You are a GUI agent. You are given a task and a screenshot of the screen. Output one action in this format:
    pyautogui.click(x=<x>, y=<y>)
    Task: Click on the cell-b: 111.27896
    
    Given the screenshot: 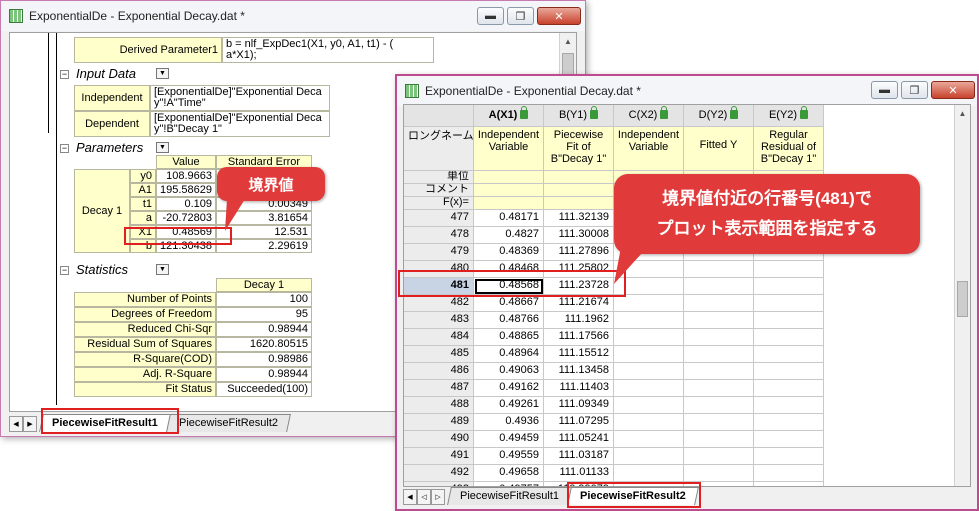 What is the action you would take?
    pyautogui.click(x=579, y=252)
    